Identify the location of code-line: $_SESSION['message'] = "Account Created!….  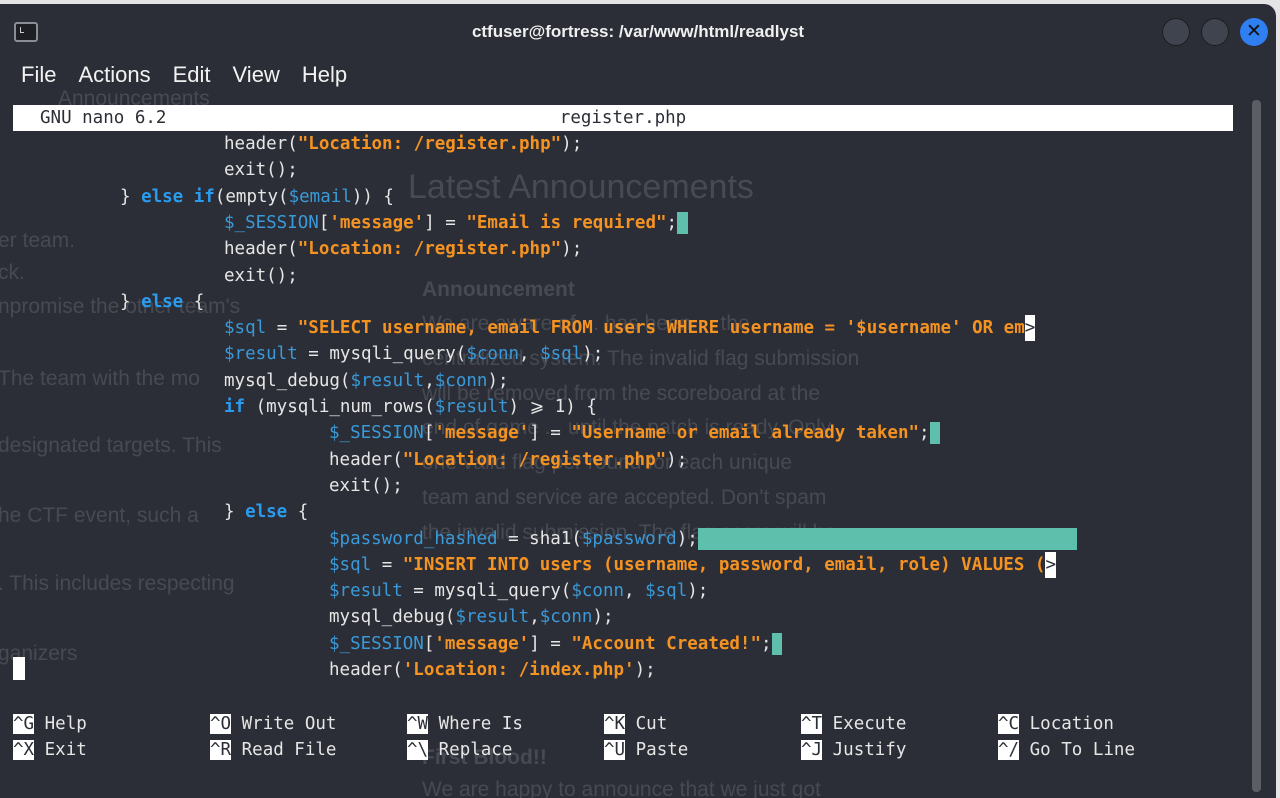
(556, 644).